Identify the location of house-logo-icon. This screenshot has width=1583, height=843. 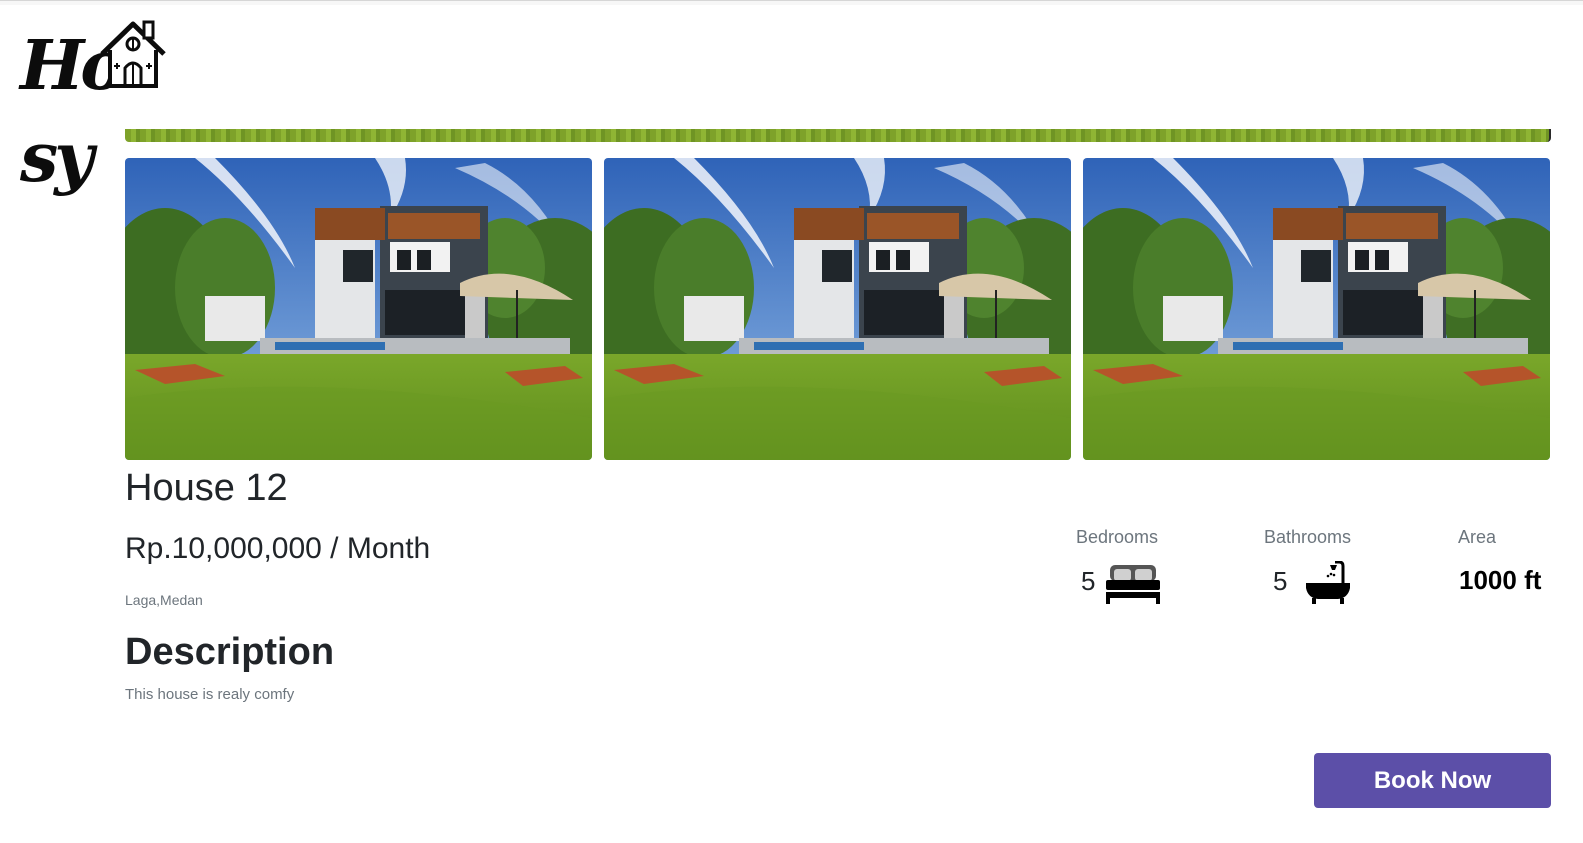
(133, 54).